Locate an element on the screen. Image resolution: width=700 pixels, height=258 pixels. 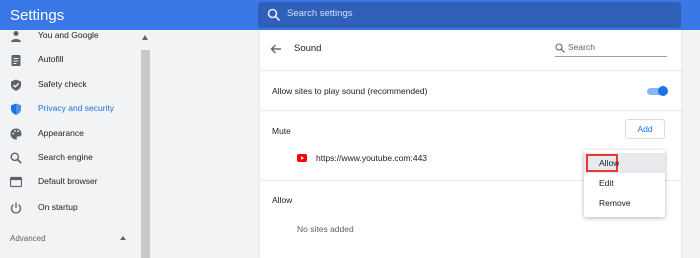
youtube-icon is located at coordinates (302, 158).